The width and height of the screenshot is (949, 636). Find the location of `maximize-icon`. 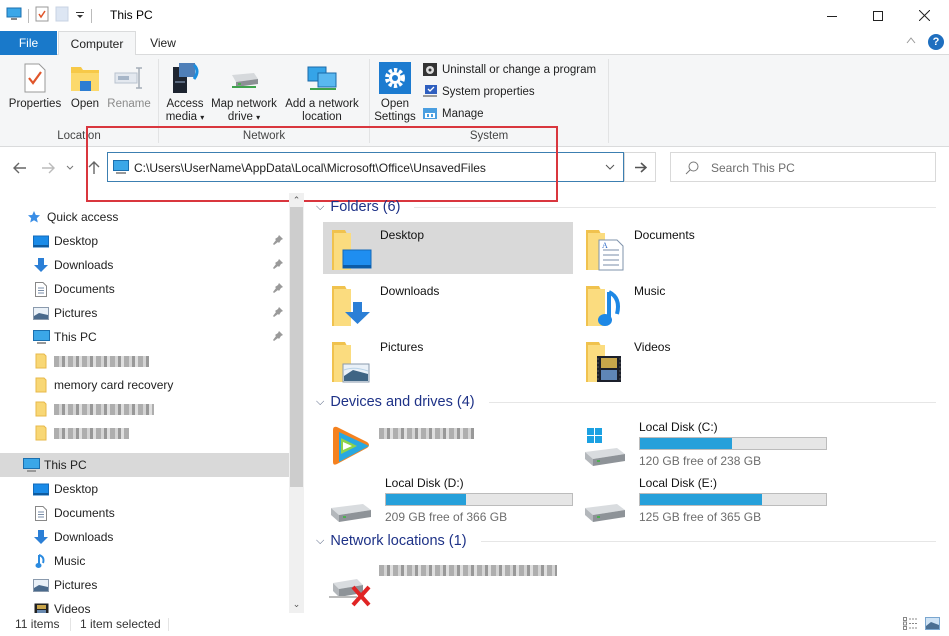

maximize-icon is located at coordinates (878, 15).